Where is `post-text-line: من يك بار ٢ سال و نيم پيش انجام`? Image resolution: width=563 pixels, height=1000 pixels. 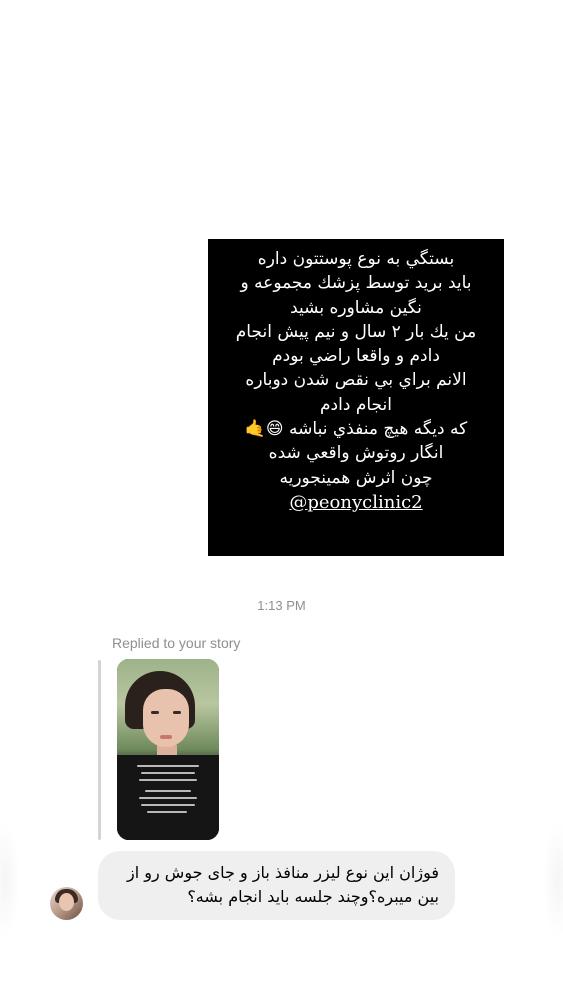 post-text-line: من يك بار ٢ سال و نيم پيش انجام is located at coordinates (356, 331).